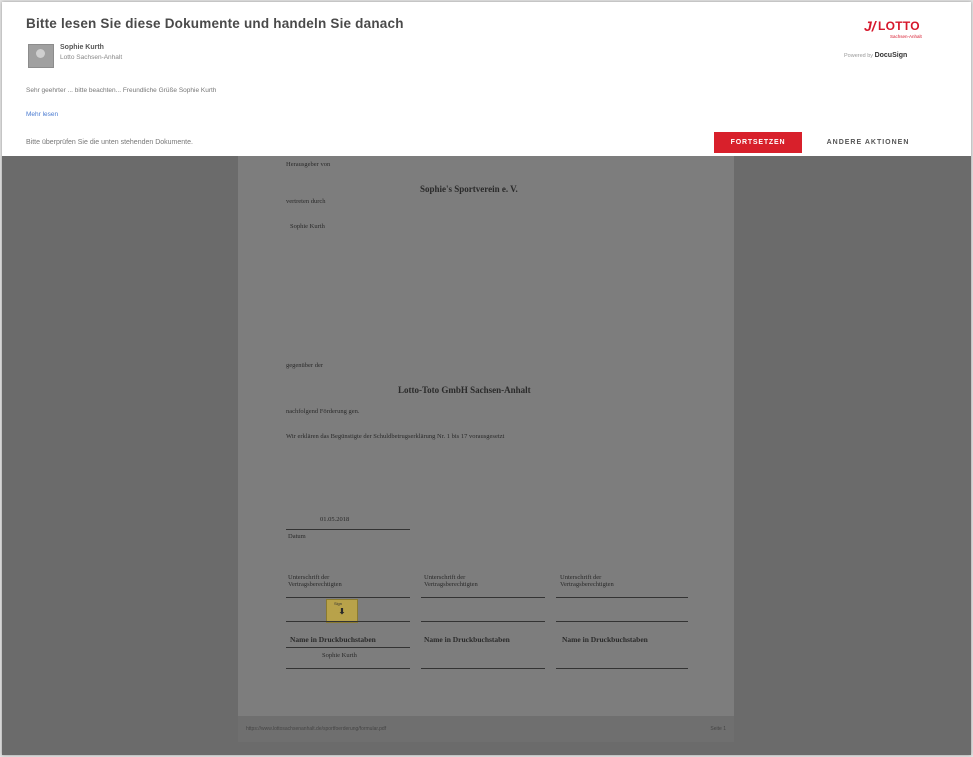  I want to click on doc-date-label: Datum, so click(297, 536).